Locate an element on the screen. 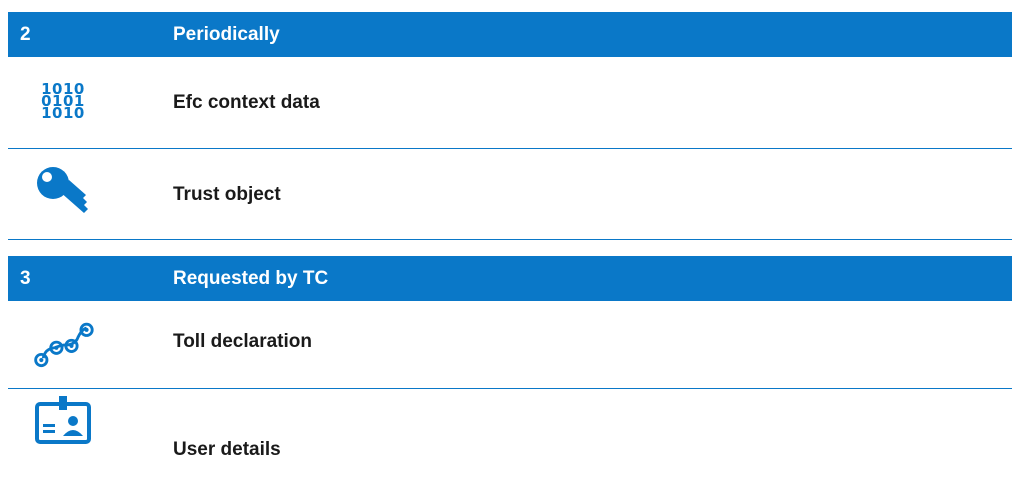 The width and height of the screenshot is (1020, 499). section-header: 3 Requested by TC is located at coordinates (510, 278).